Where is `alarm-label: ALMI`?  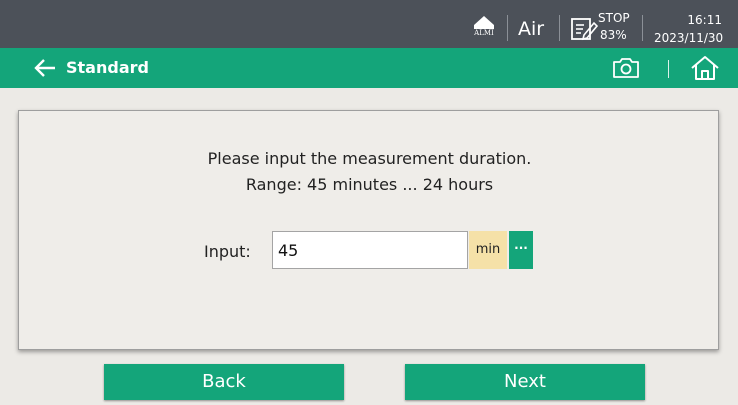 alarm-label: ALMI is located at coordinates (484, 33).